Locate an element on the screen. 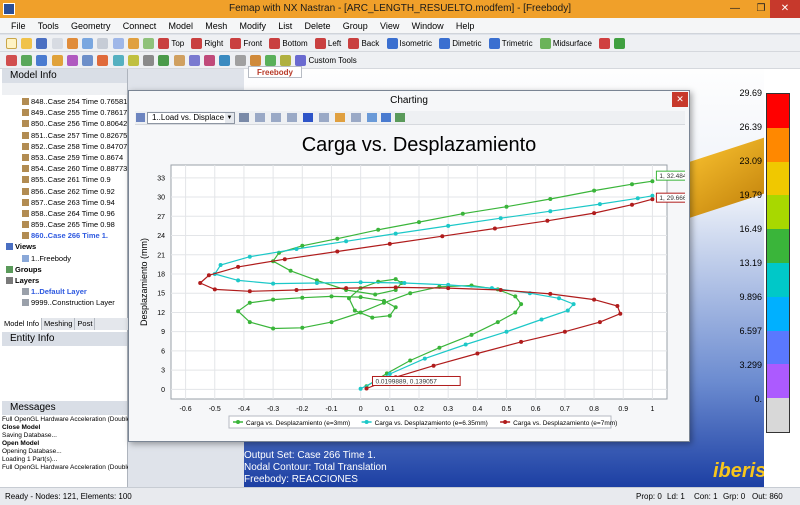  view-isometric-button: Isometric is located at coordinates (416, 43).